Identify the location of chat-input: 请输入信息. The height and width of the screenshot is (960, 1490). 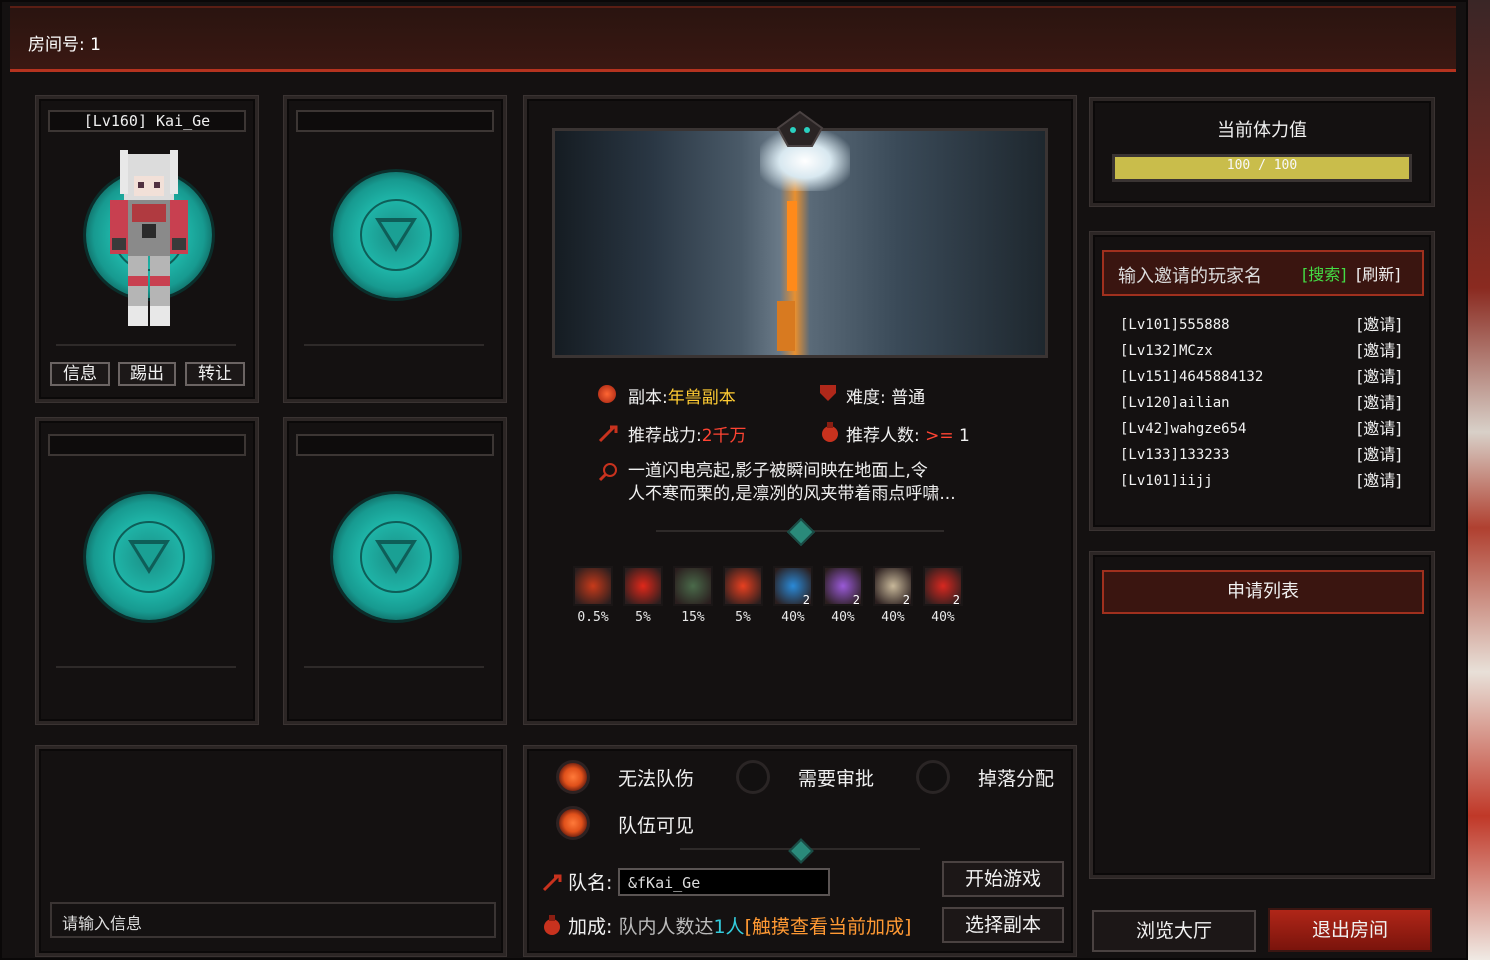
(273, 920).